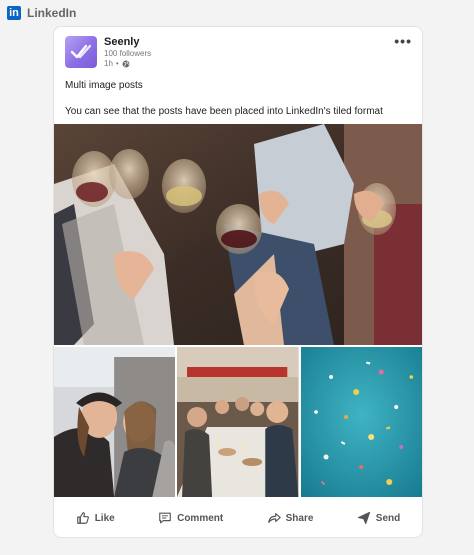 The width and height of the screenshot is (474, 555). What do you see at coordinates (14, 13) in the screenshot?
I see `linkedin-logo-icon: in` at bounding box center [14, 13].